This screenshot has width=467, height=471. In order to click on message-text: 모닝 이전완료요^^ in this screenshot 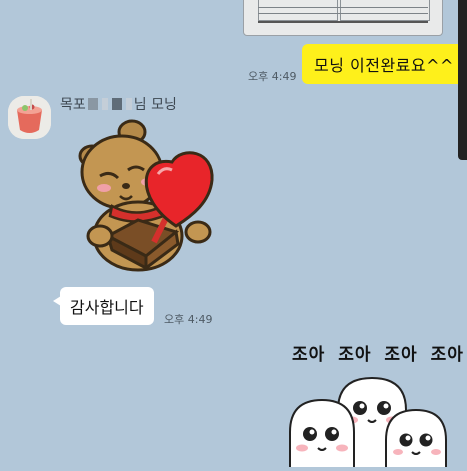, I will do `click(384, 65)`.